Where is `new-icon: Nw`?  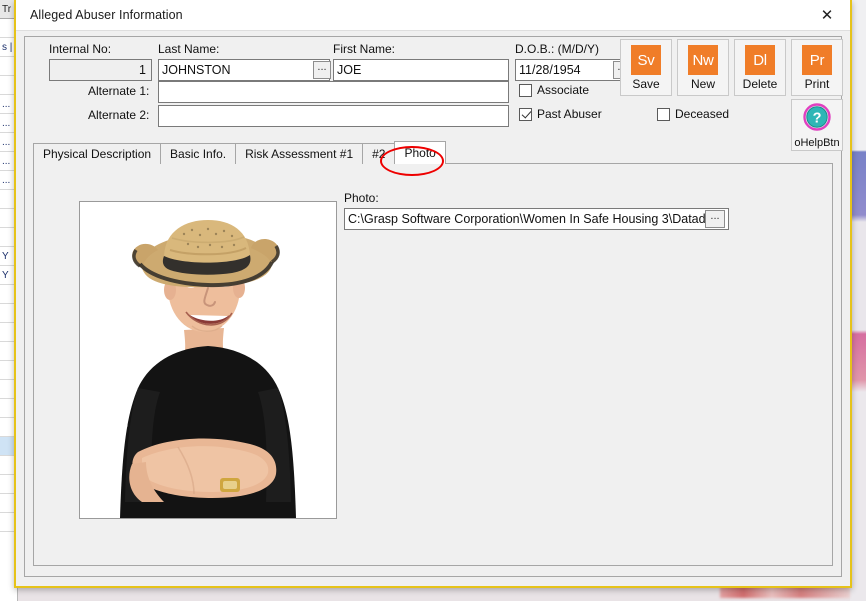
new-icon: Nw is located at coordinates (703, 60).